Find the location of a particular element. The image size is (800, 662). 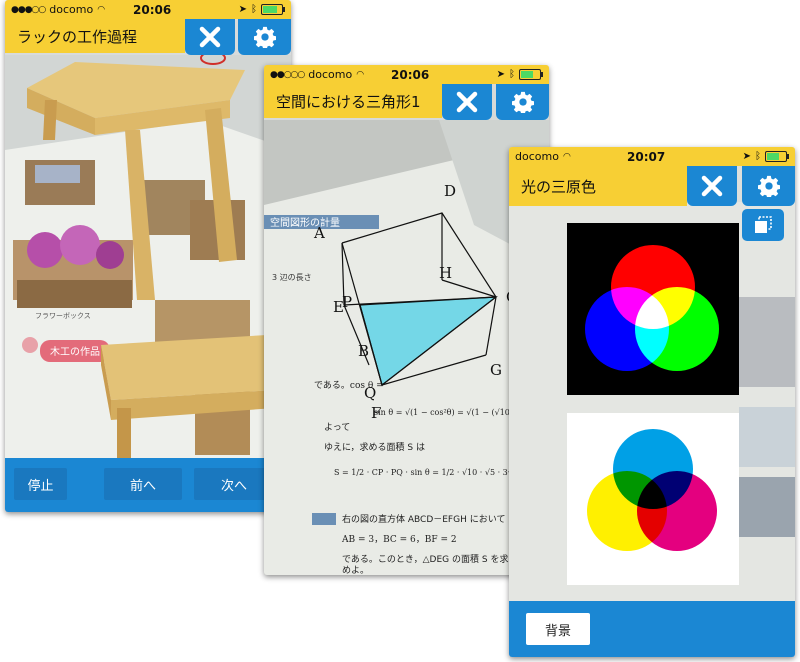

book-line-8: 右の図の直方体 ABCD－EFGH において is located at coordinates (423, 519).